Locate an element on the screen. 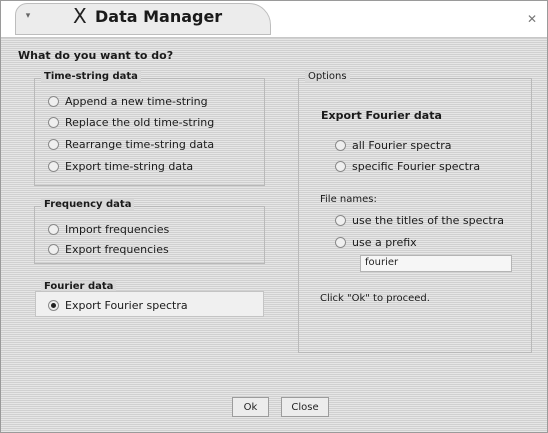  close-button: Close is located at coordinates (305, 407).